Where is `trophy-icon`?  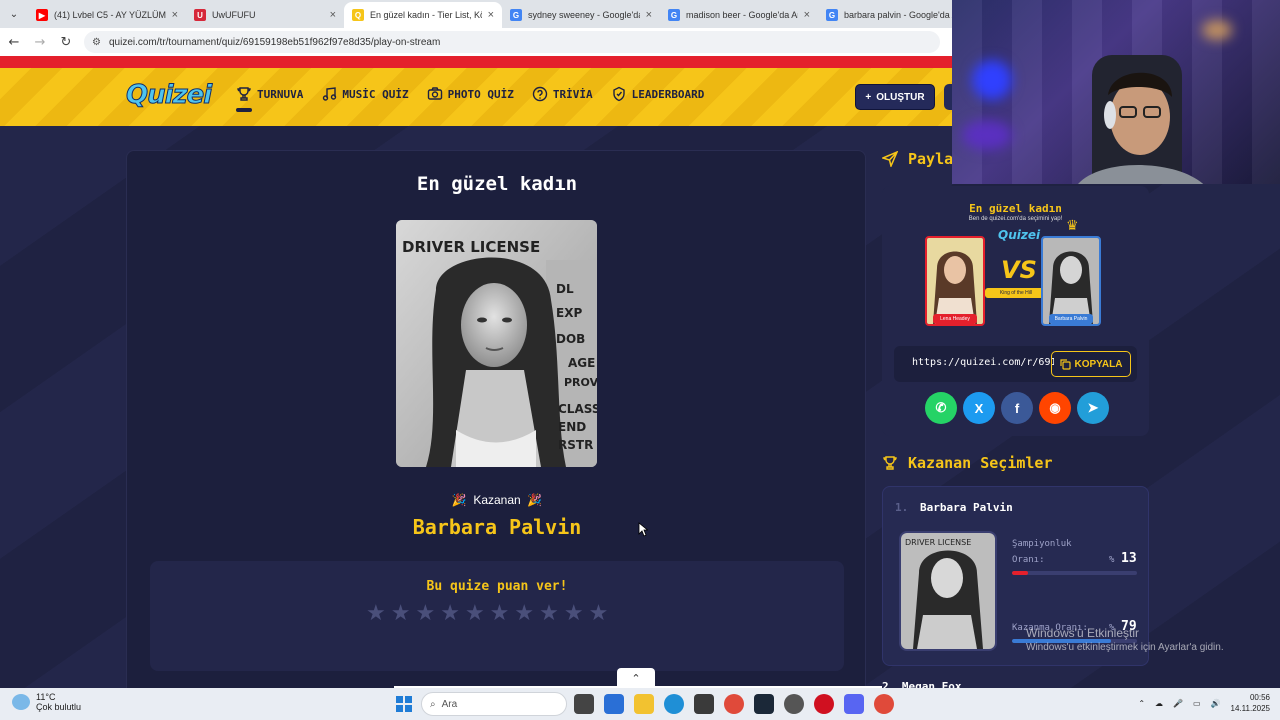 trophy-icon is located at coordinates (890, 463).